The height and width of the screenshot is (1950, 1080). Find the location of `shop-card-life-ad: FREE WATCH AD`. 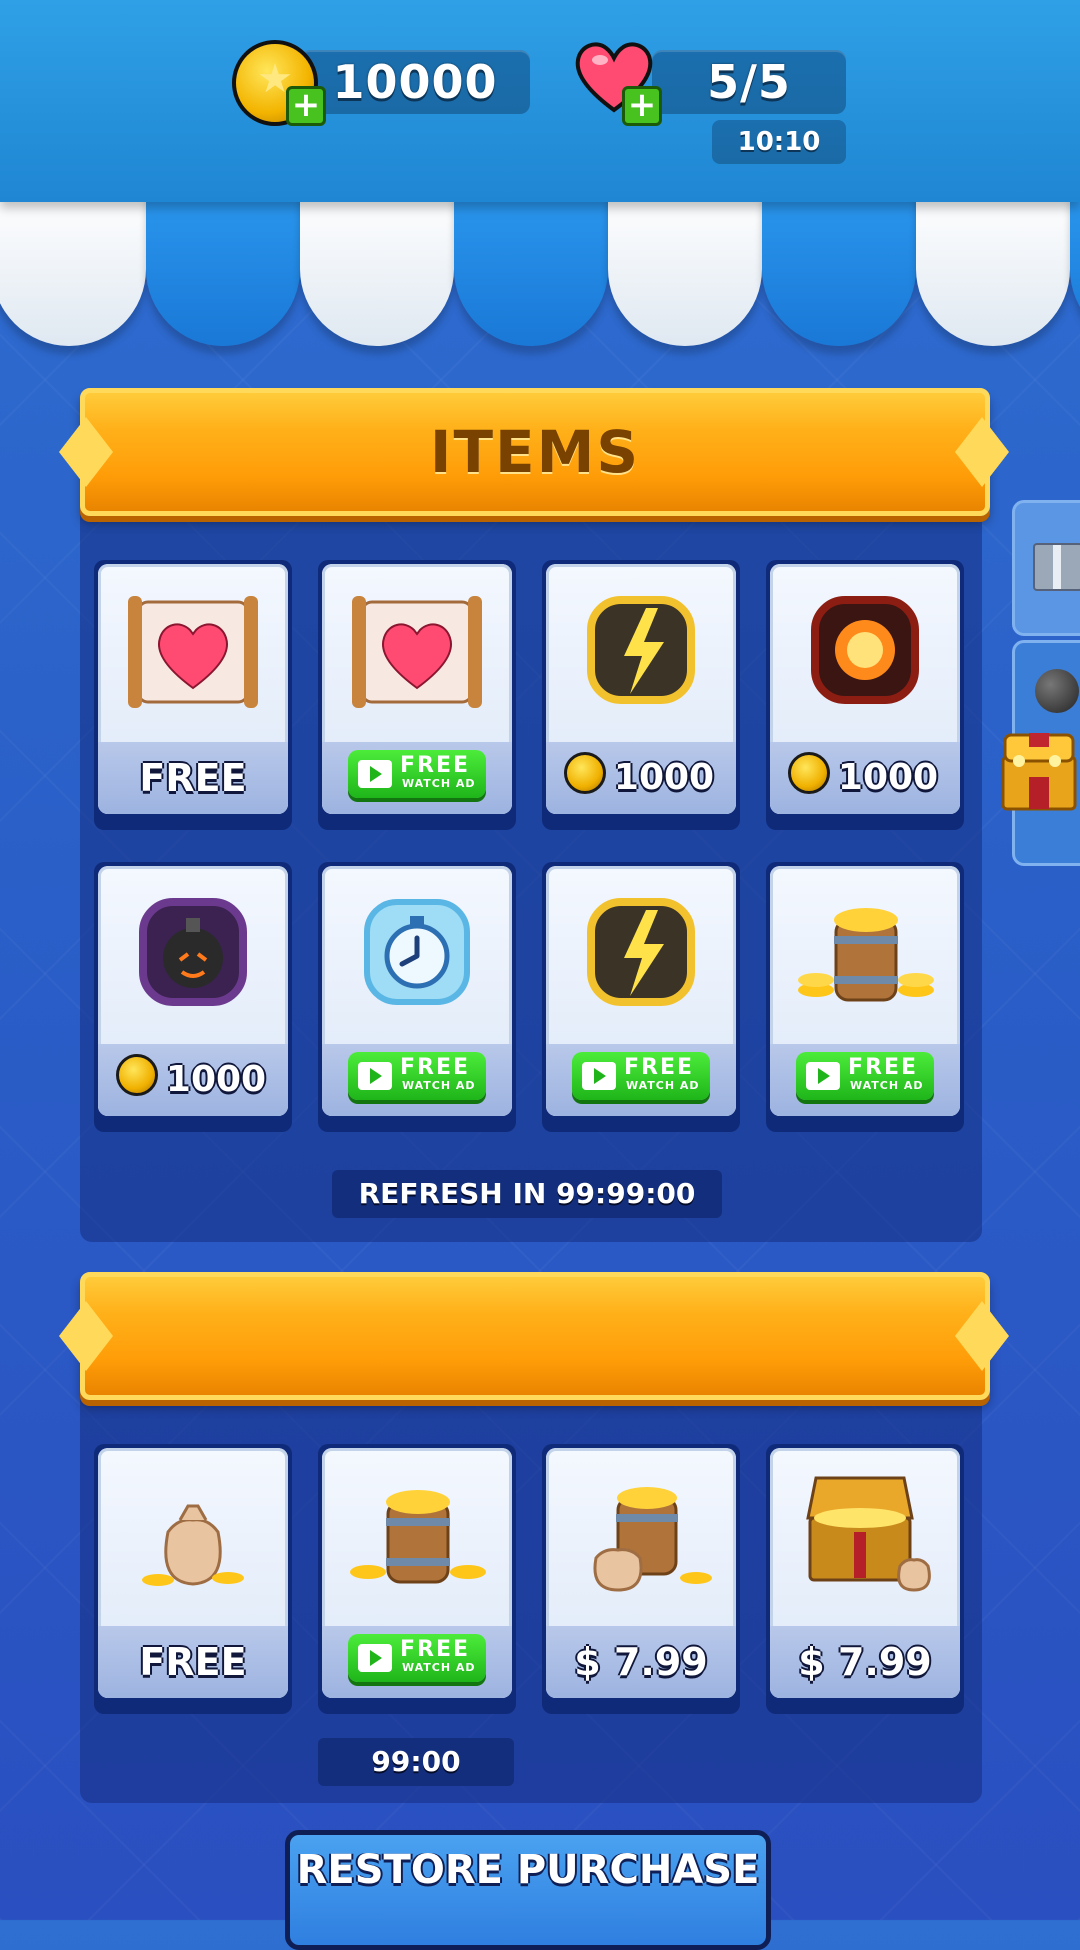

shop-card-life-ad: FREE WATCH AD is located at coordinates (417, 695).